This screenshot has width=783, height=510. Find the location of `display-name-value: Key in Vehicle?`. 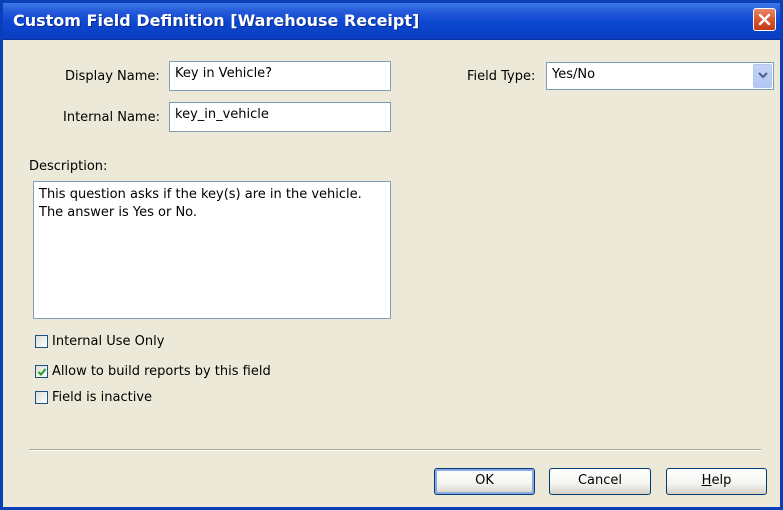

display-name-value: Key in Vehicle? is located at coordinates (224, 73).